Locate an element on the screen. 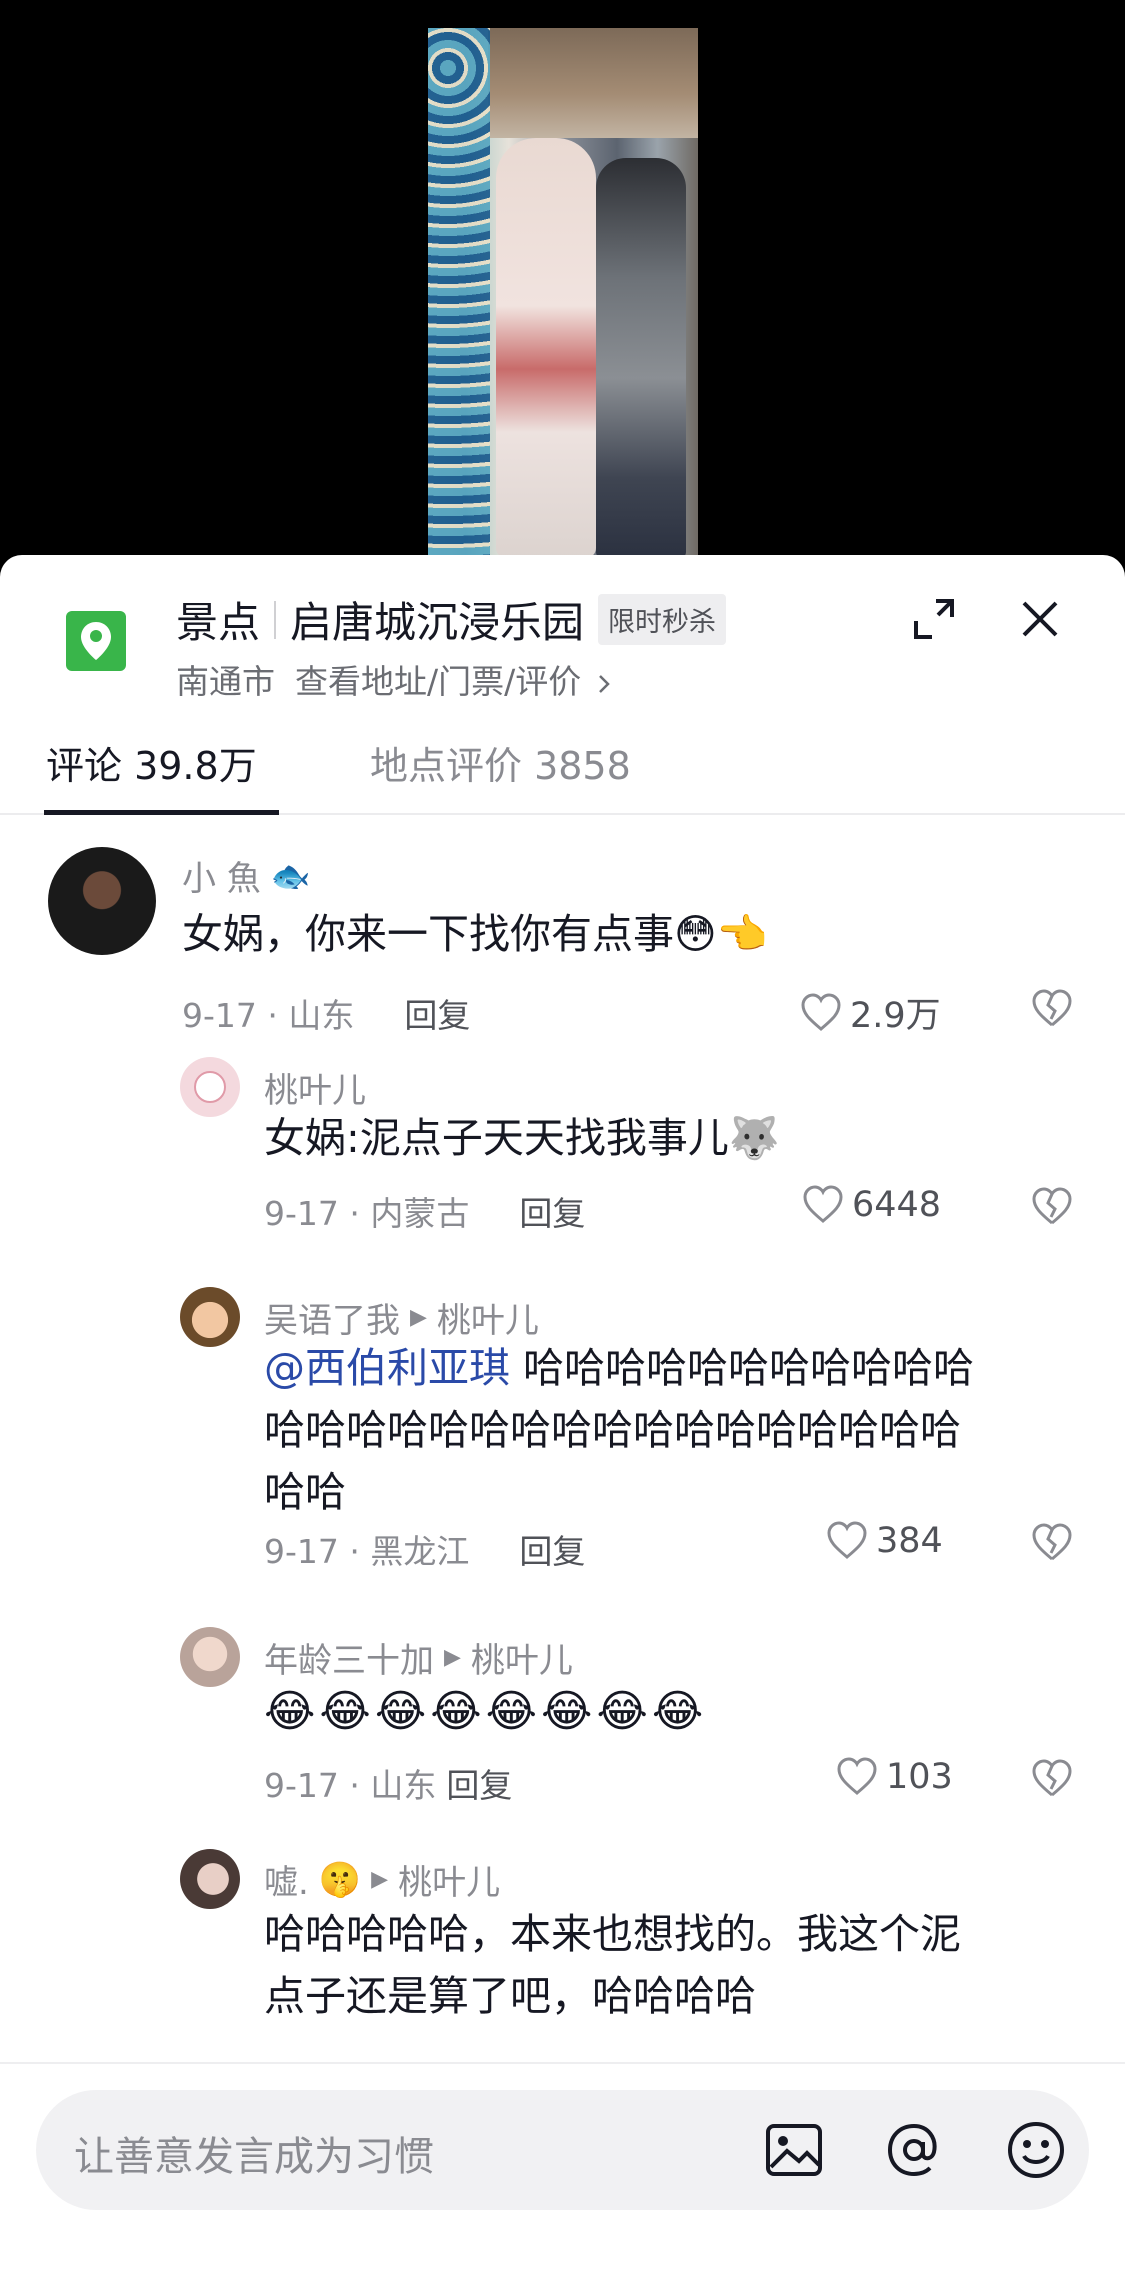 The width and height of the screenshot is (1125, 2269). shush-emoji-icon: 🤫 is located at coordinates (340, 1879).